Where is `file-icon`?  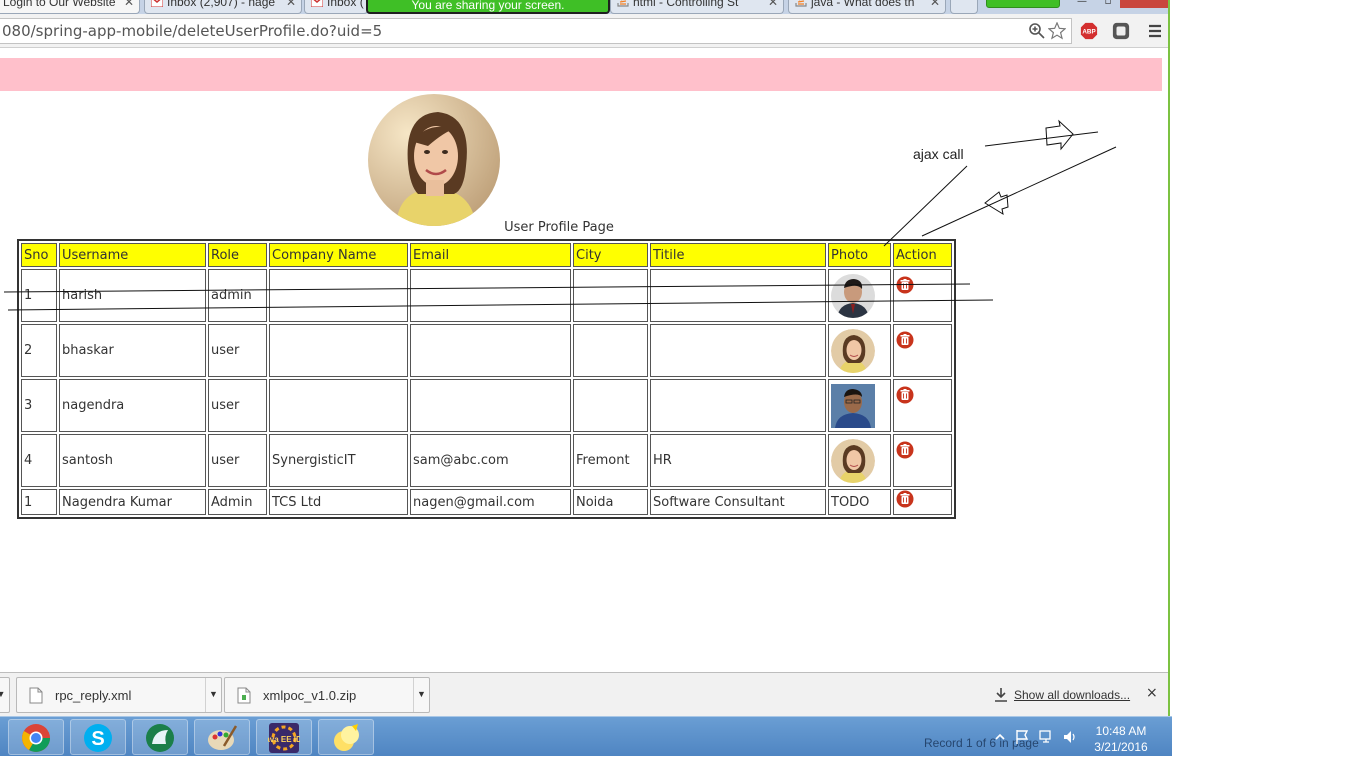 file-icon is located at coordinates (36, 695).